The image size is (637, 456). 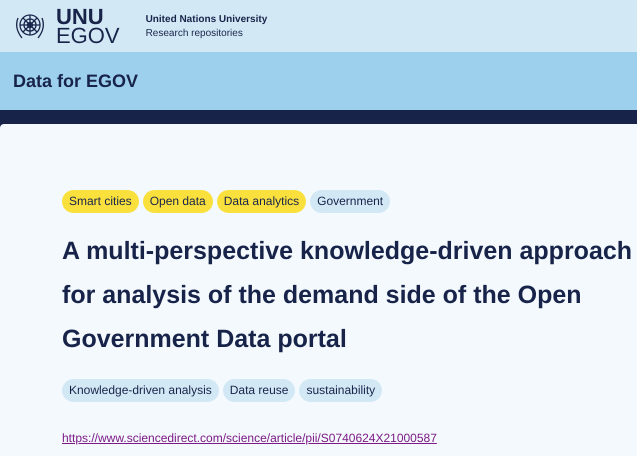 What do you see at coordinates (177, 201) in the screenshot?
I see `category-tag: Open data` at bounding box center [177, 201].